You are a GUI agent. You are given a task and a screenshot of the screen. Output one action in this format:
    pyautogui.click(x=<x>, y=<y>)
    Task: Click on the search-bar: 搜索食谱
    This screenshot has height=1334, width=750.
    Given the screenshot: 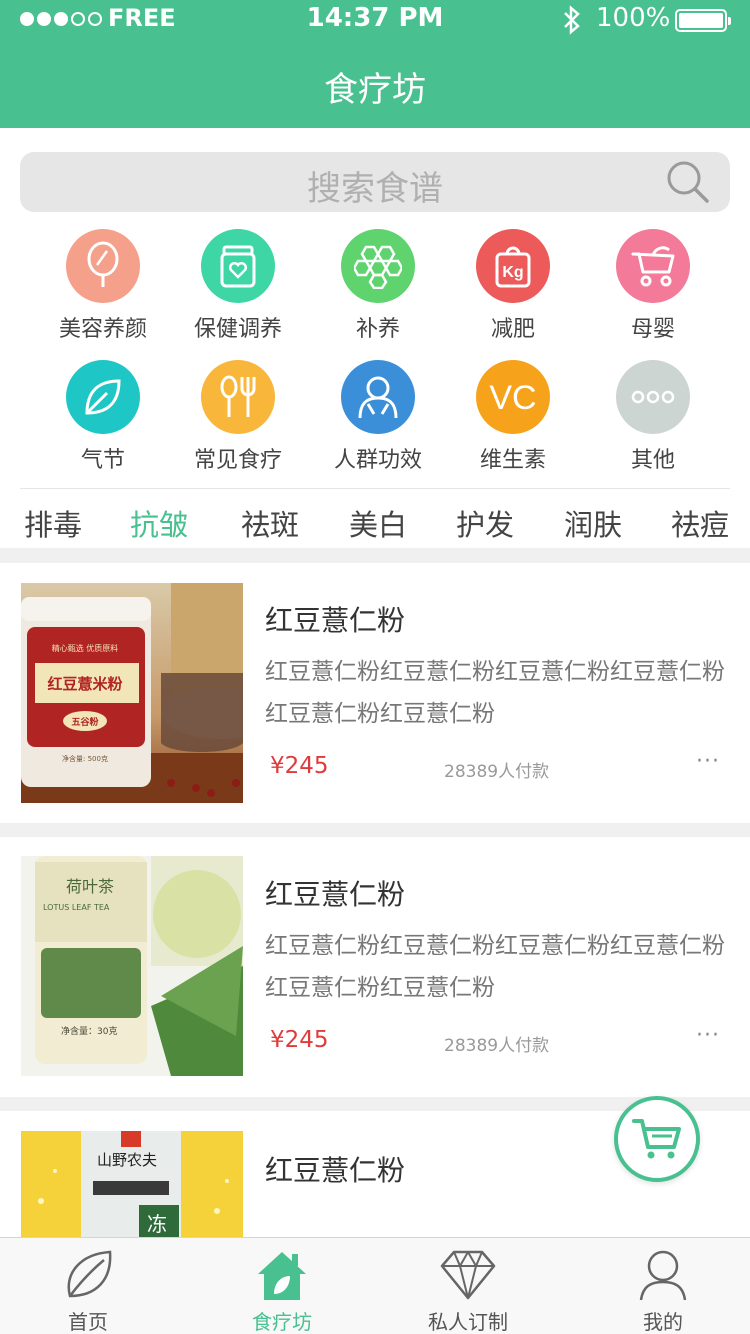 What is the action you would take?
    pyautogui.click(x=375, y=182)
    